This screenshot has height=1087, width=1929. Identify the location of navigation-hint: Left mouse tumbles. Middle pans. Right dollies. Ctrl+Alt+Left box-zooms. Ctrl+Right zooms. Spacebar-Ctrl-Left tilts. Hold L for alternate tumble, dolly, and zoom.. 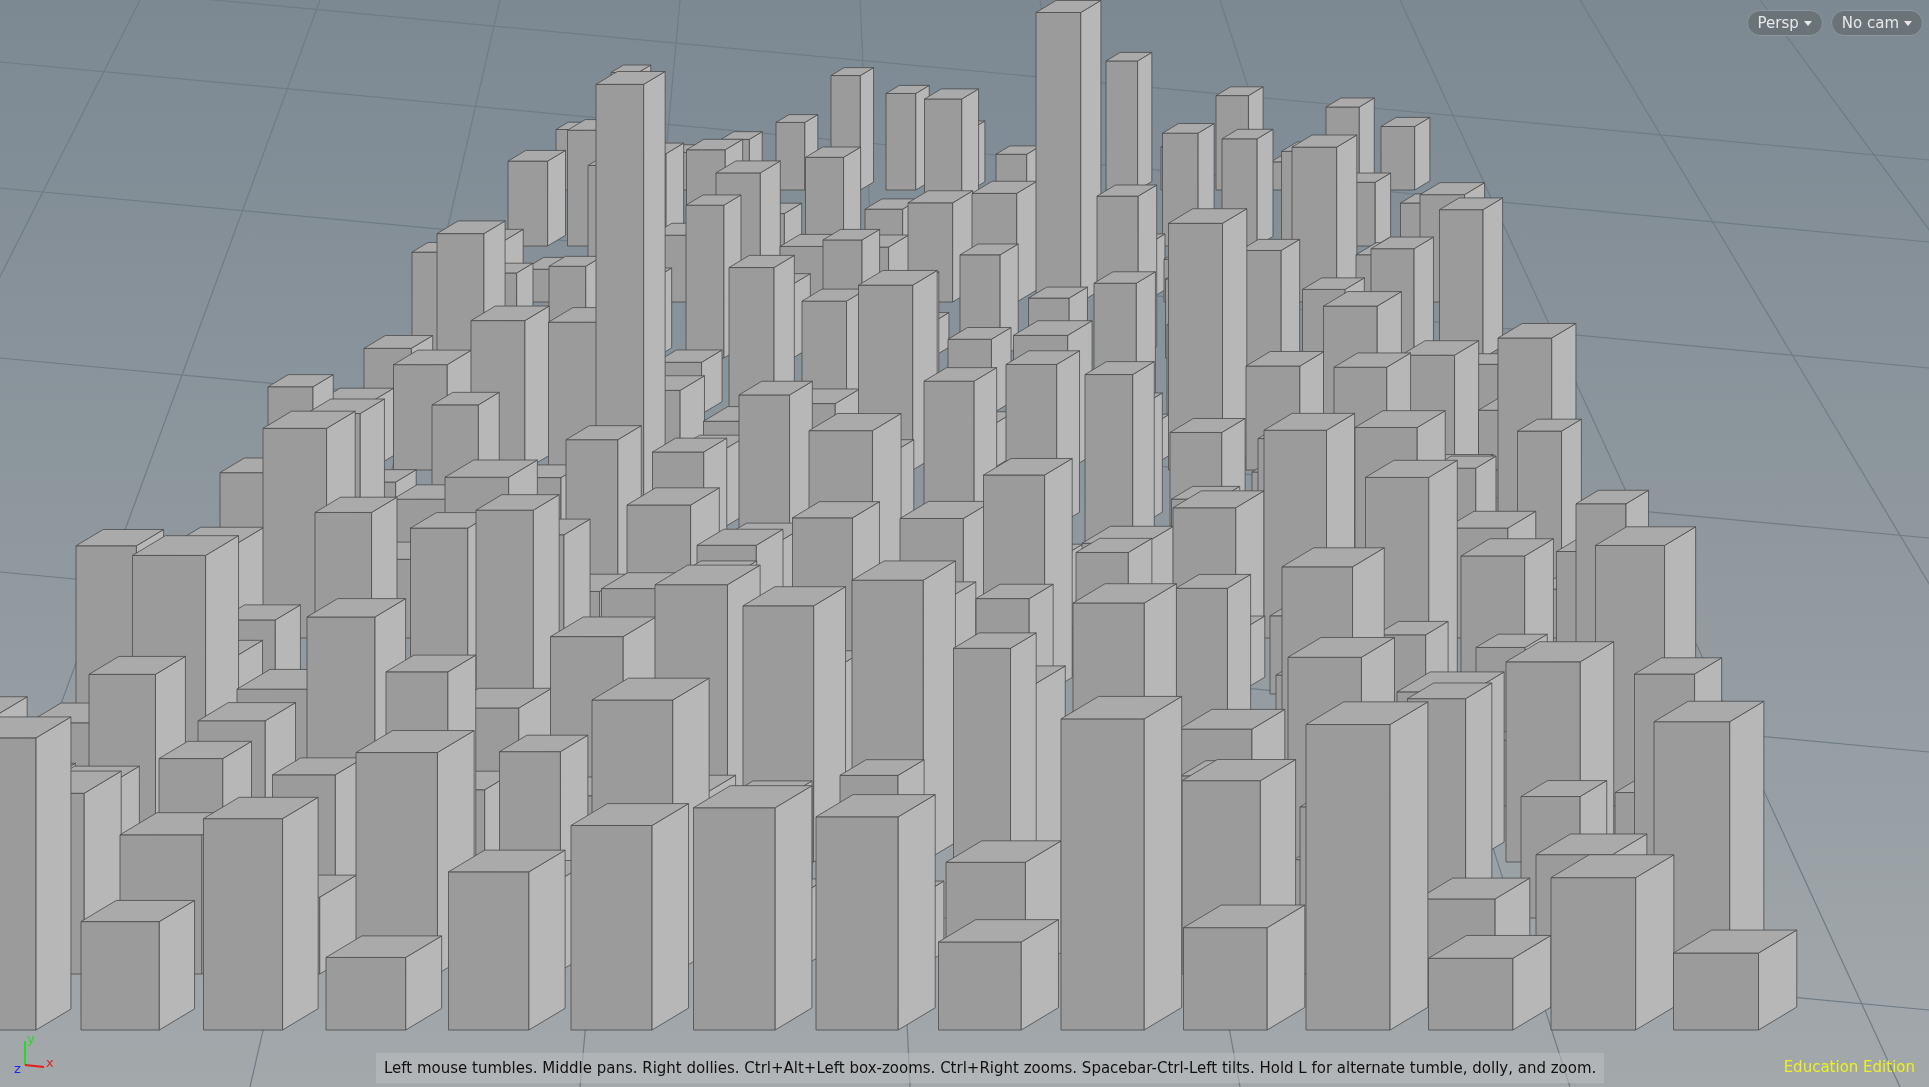
(990, 1068).